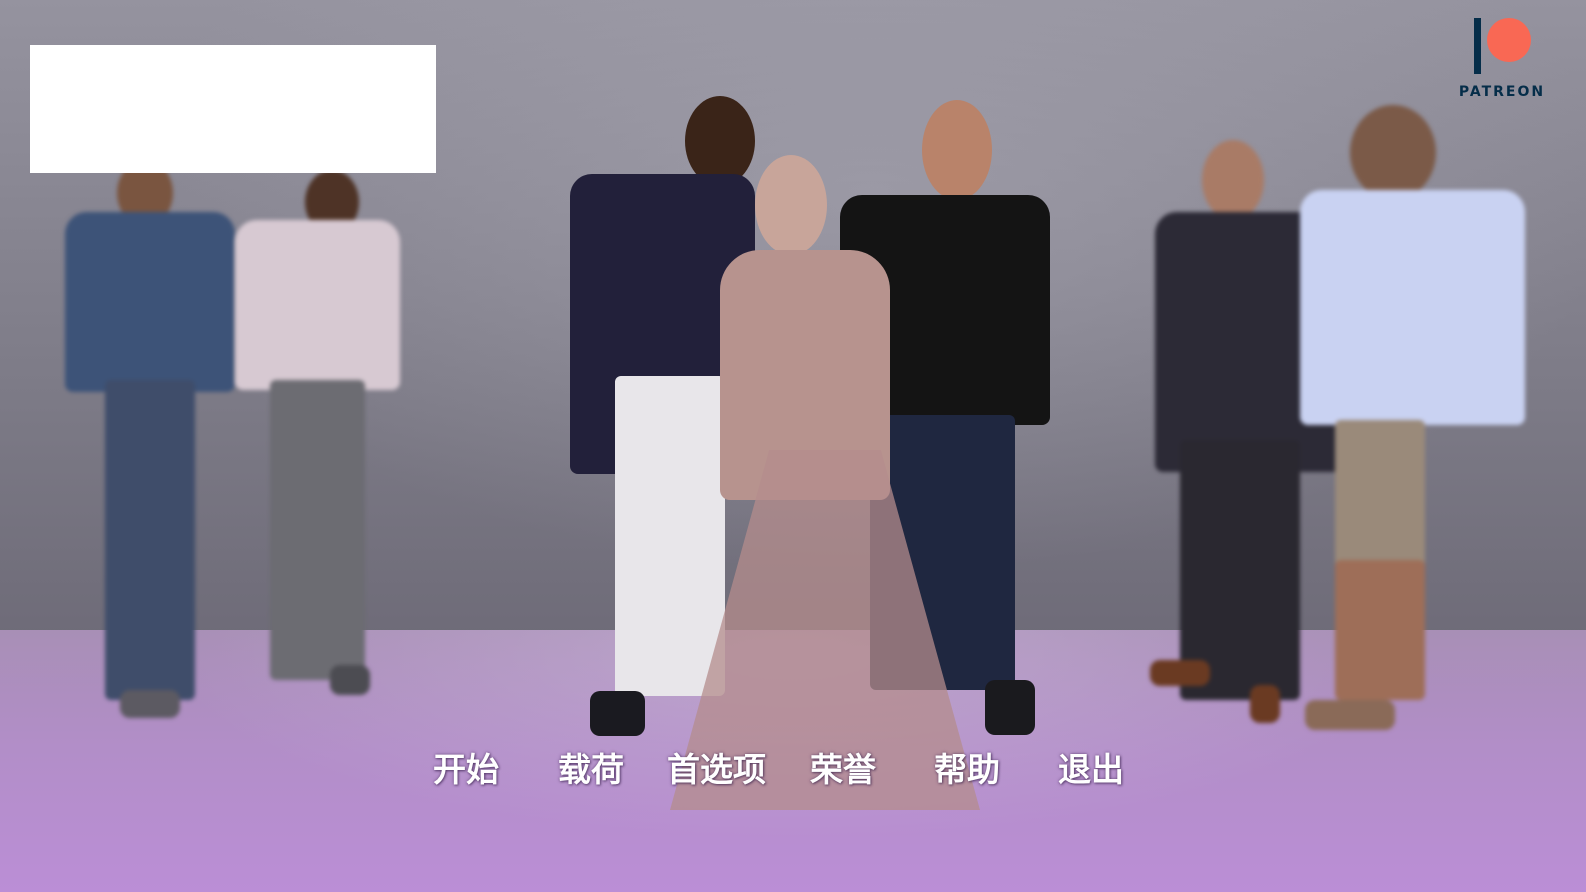  I want to click on title-logo-box, so click(233, 109).